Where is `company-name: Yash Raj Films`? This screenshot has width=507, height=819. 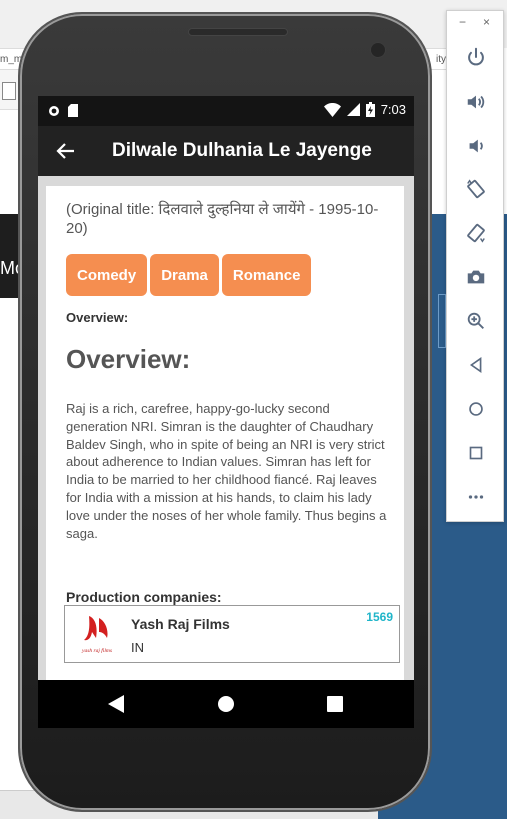 company-name: Yash Raj Films is located at coordinates (180, 624).